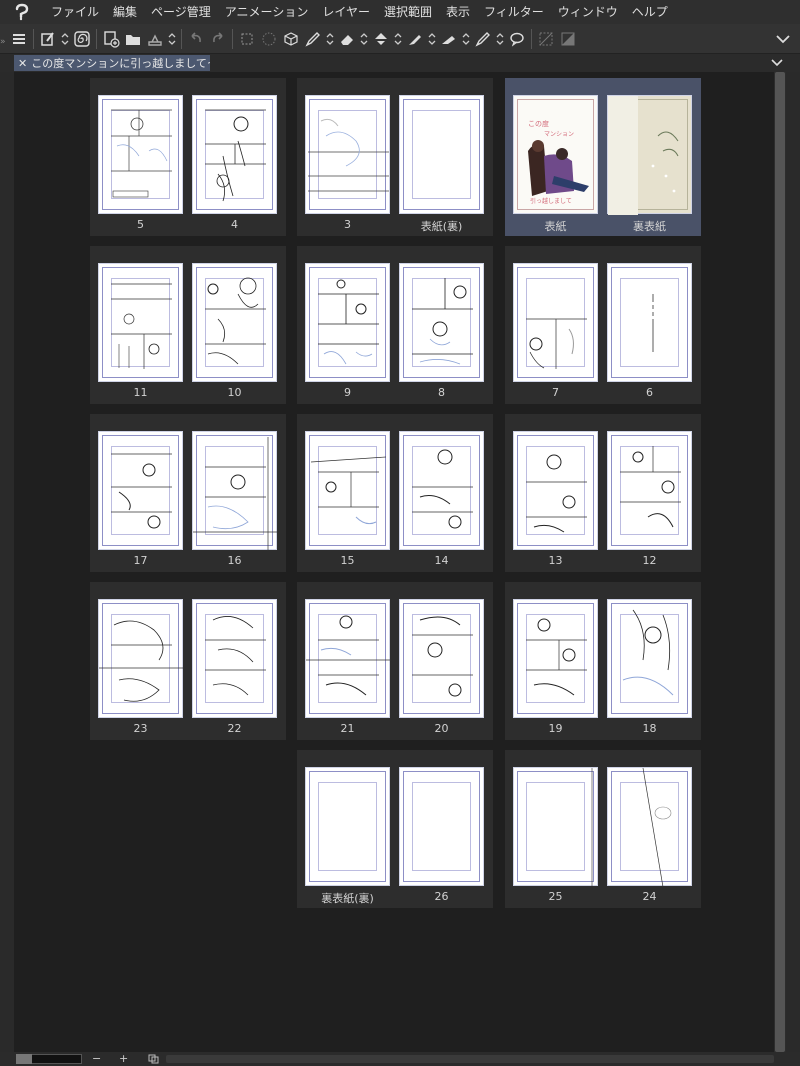 Image resolution: width=800 pixels, height=1066 pixels. I want to click on spread-back-inside-26: 裏表紙(裏) 26, so click(395, 829).